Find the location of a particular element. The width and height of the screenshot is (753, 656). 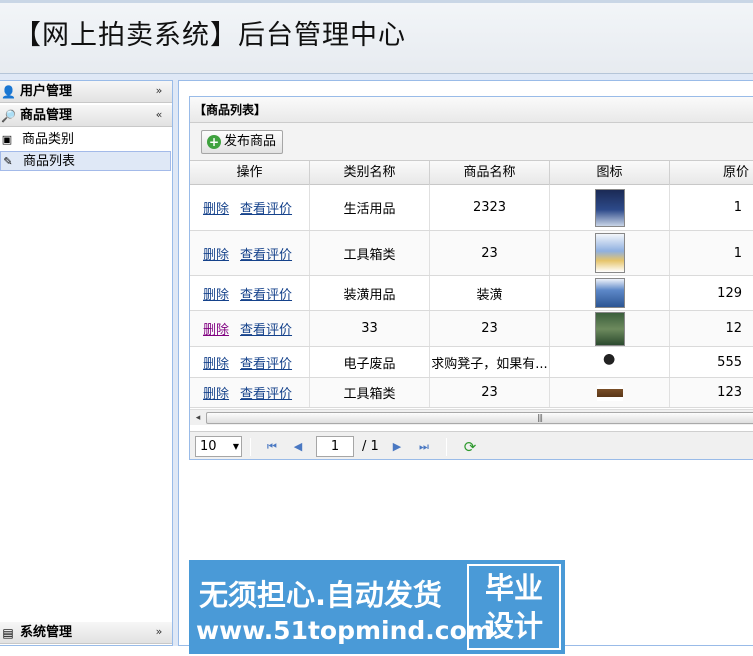

column-header-price: 原价 is located at coordinates (711, 173).